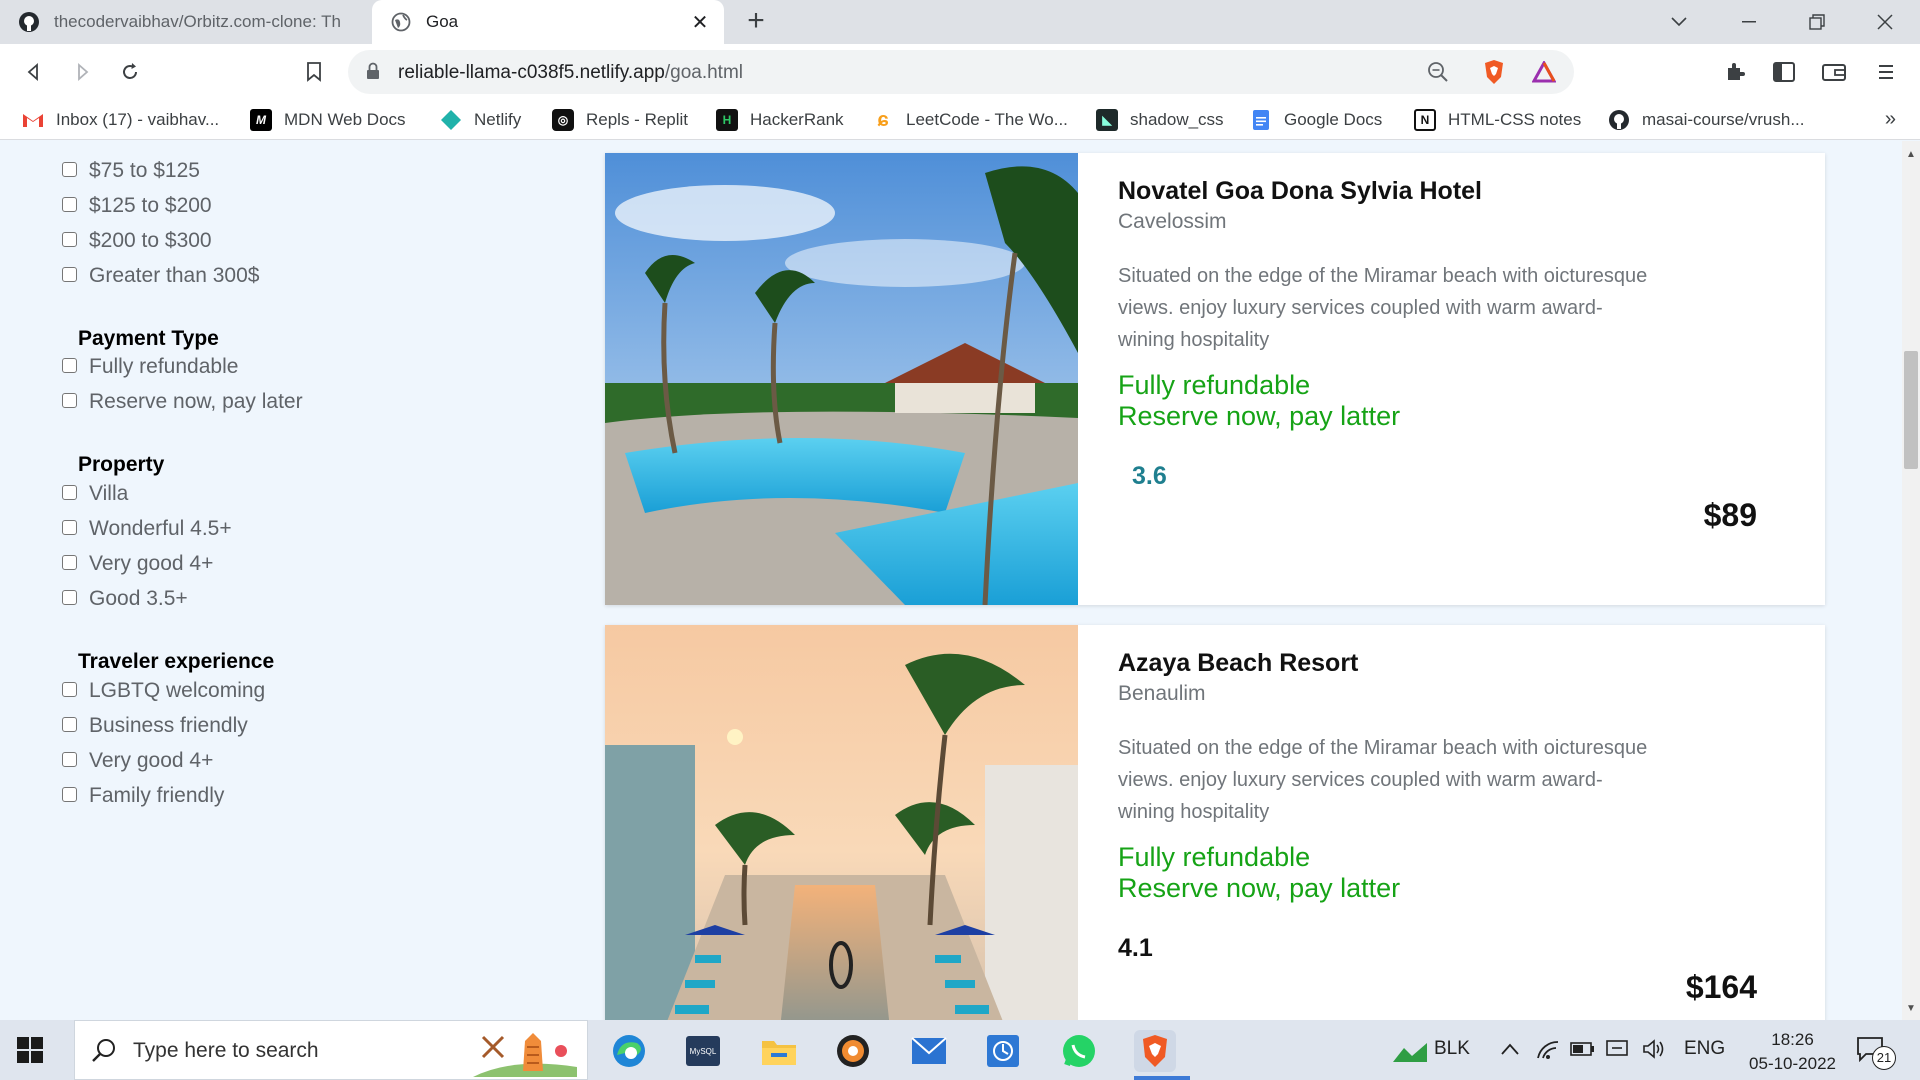  I want to click on scroll-up-arrow-icon: ▲, so click(1911, 154).